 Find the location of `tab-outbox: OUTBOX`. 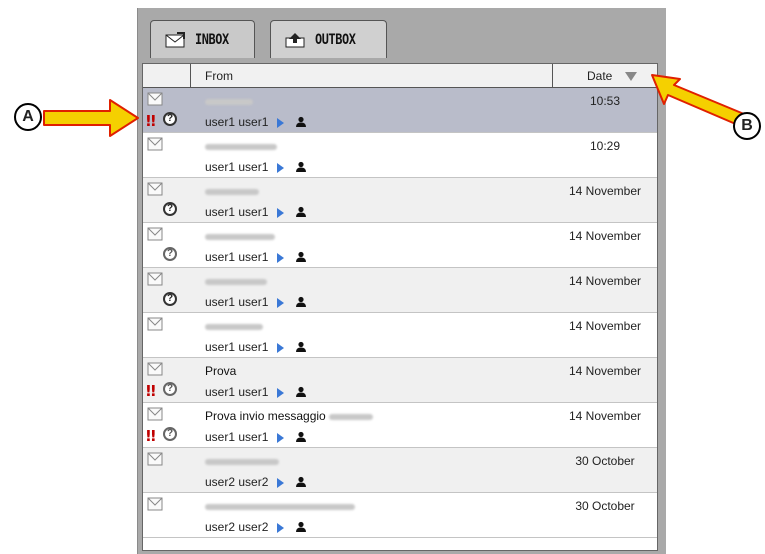

tab-outbox: OUTBOX is located at coordinates (328, 39).